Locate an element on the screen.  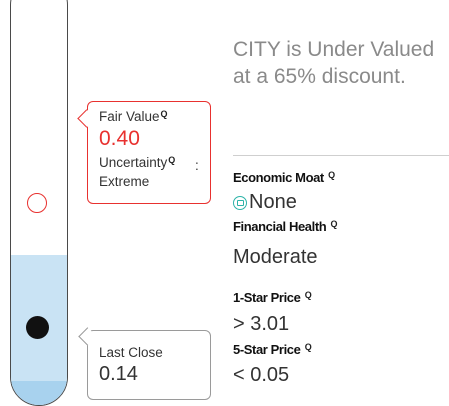
economic-moat-value: None is located at coordinates (273, 202).